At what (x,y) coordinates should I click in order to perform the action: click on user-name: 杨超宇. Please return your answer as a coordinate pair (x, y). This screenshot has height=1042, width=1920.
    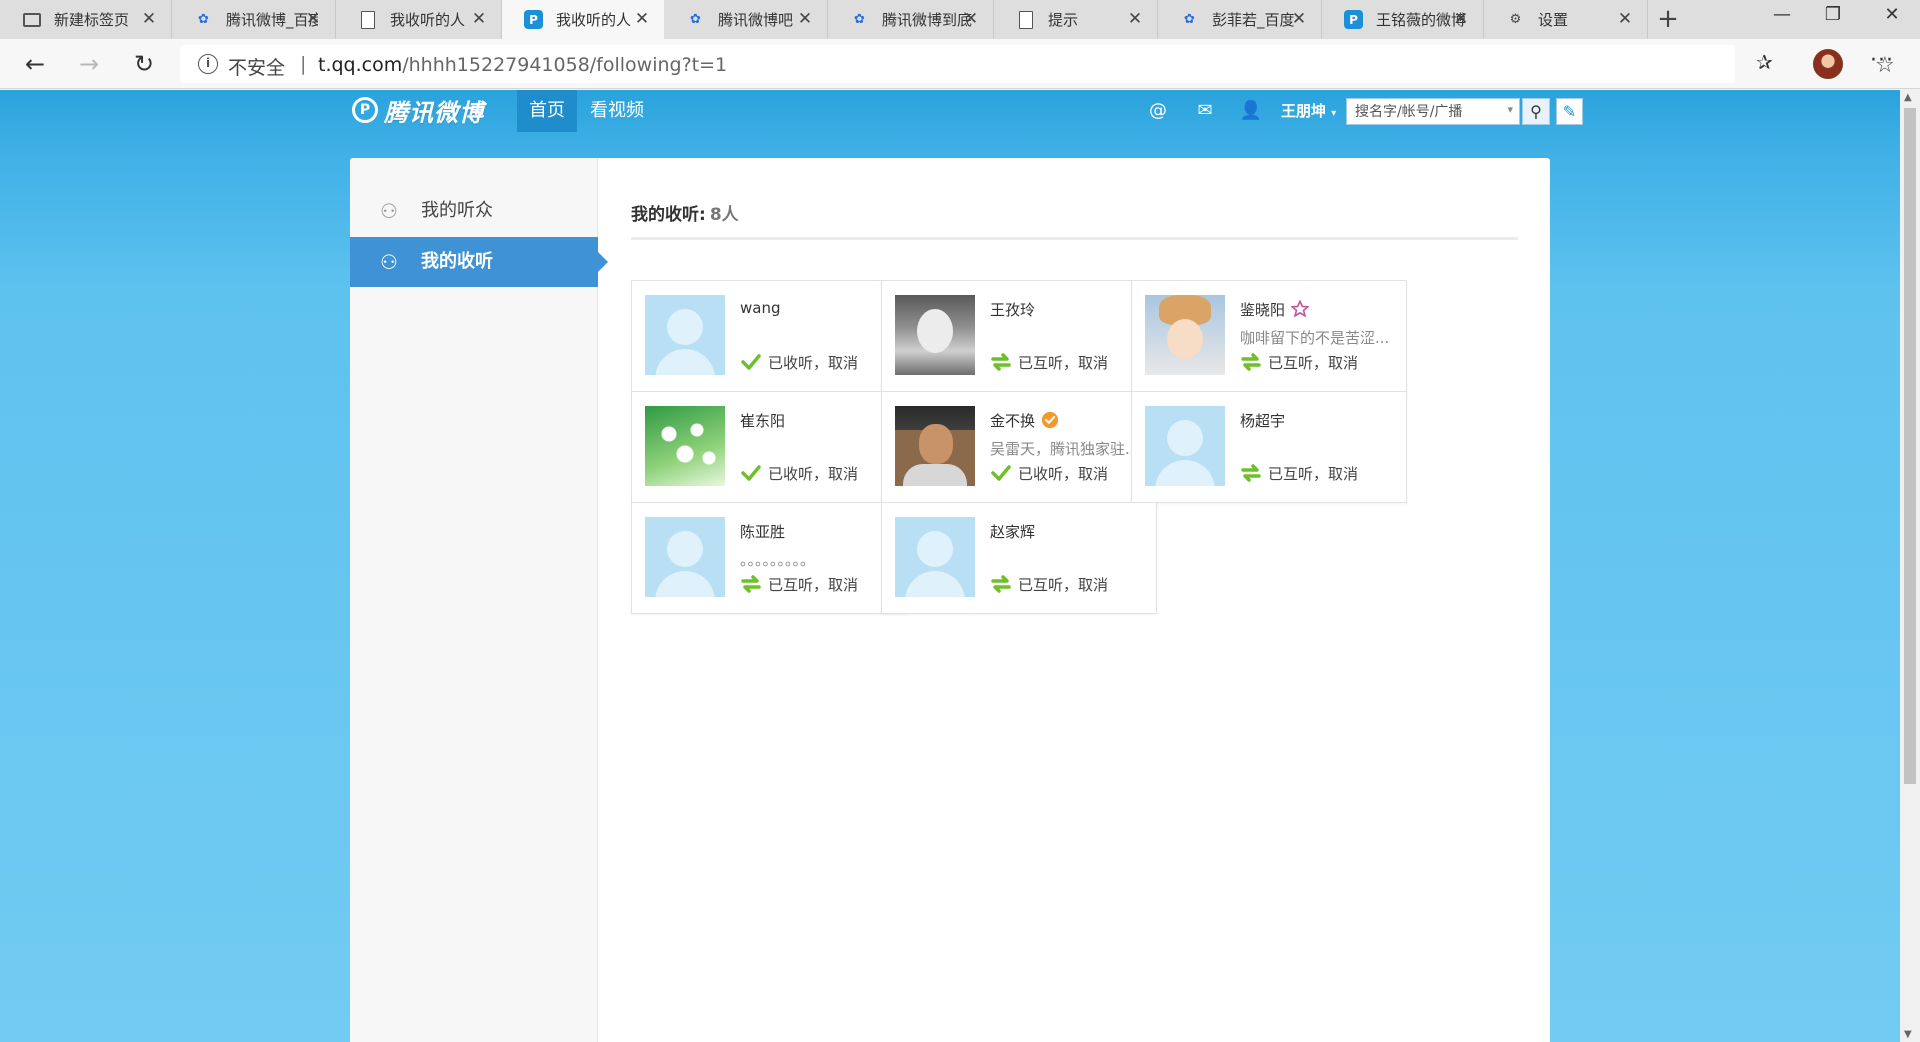
    Looking at the image, I should click on (1262, 420).